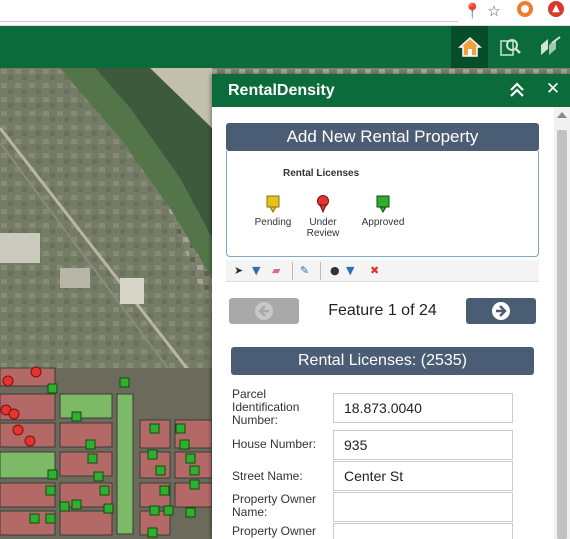 This screenshot has width=570, height=539. I want to click on attribute-row: House Number: 935, so click(384, 446).